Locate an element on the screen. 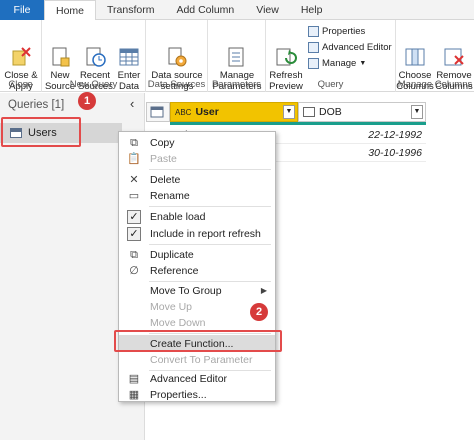  gear-icon is located at coordinates (177, 51).